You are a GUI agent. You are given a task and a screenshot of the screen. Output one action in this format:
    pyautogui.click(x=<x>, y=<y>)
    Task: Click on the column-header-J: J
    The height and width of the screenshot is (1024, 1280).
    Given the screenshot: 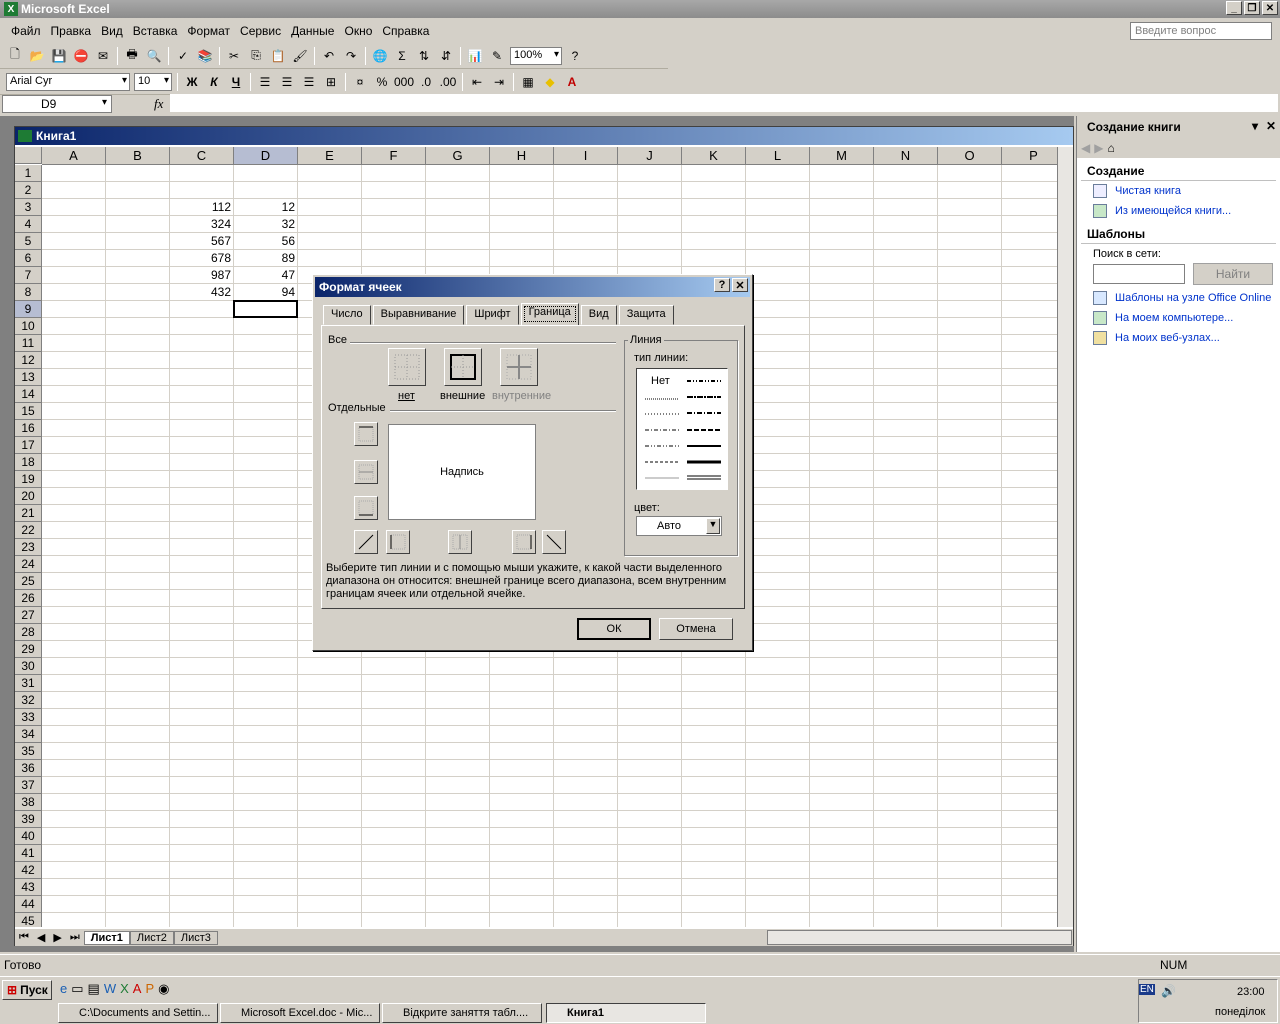 What is the action you would take?
    pyautogui.click(x=650, y=156)
    